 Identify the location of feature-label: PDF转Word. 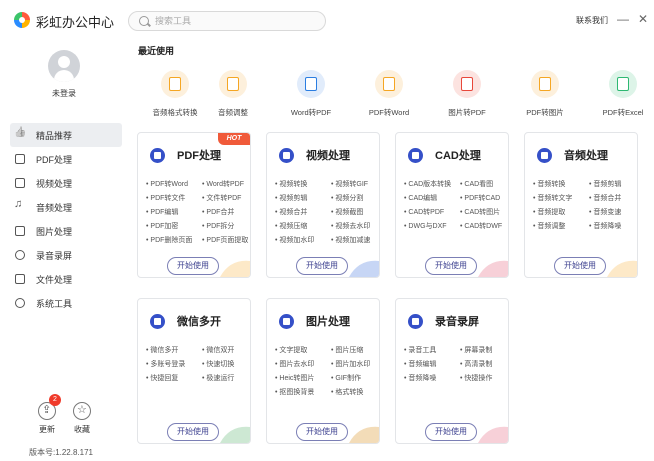
(169, 184).